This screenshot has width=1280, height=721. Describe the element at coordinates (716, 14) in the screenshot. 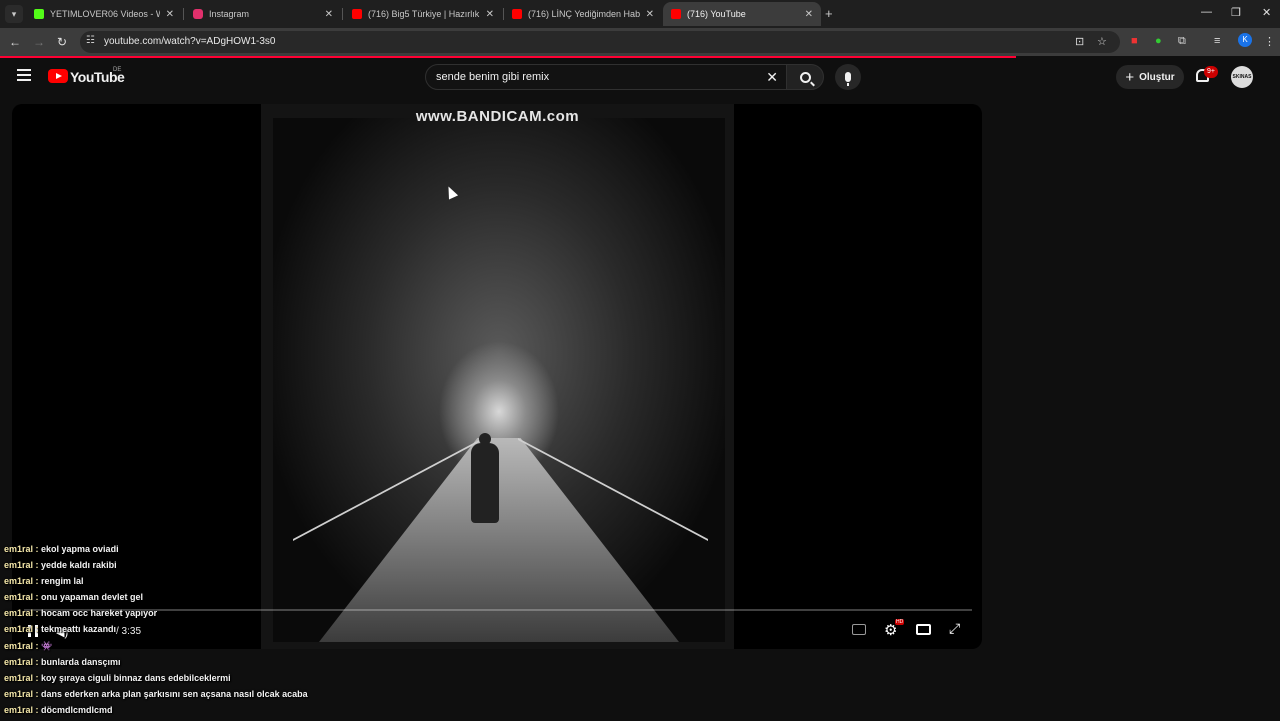

I see `tab-title: (716) YouTube` at that location.